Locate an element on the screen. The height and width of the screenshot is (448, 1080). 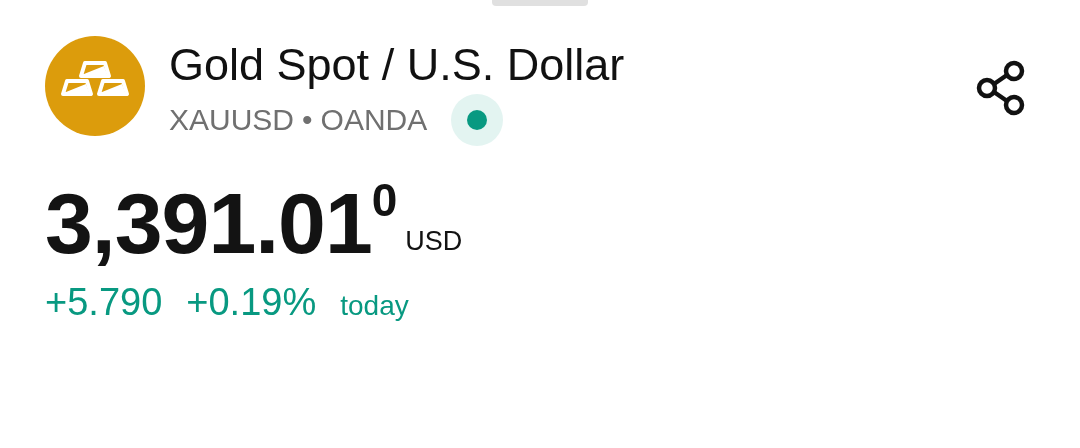
currency-label: USD is located at coordinates (434, 241).